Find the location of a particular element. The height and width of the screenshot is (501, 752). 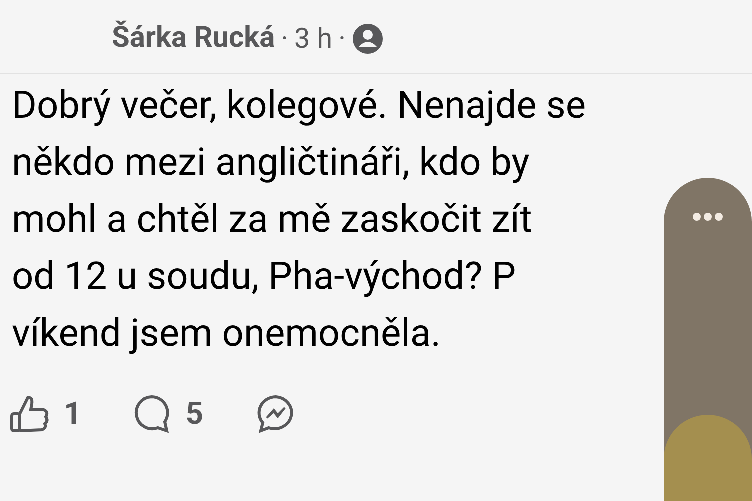

comment-count: 5 is located at coordinates (195, 414).